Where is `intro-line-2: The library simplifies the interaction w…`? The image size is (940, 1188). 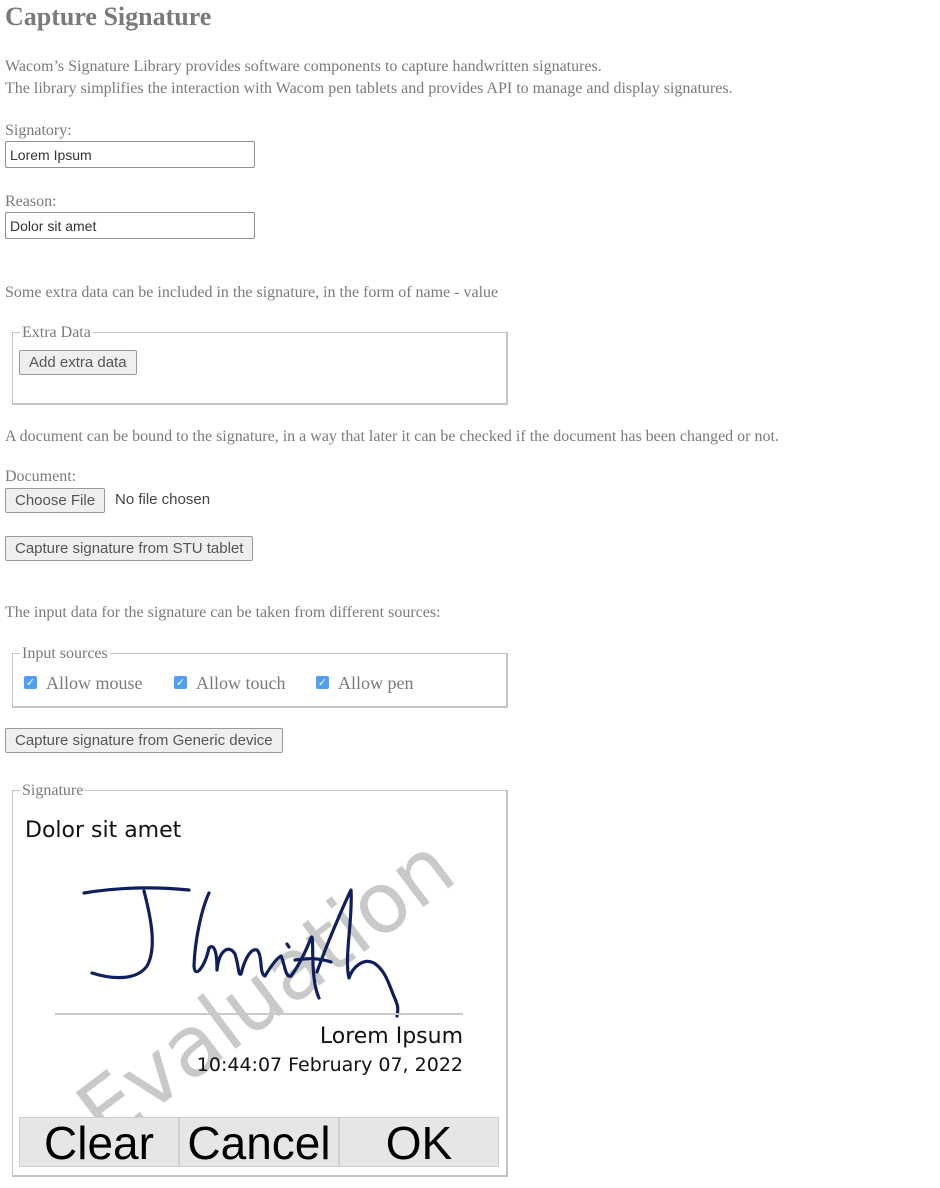
intro-line-2: The library simplifies the interaction w… is located at coordinates (369, 88).